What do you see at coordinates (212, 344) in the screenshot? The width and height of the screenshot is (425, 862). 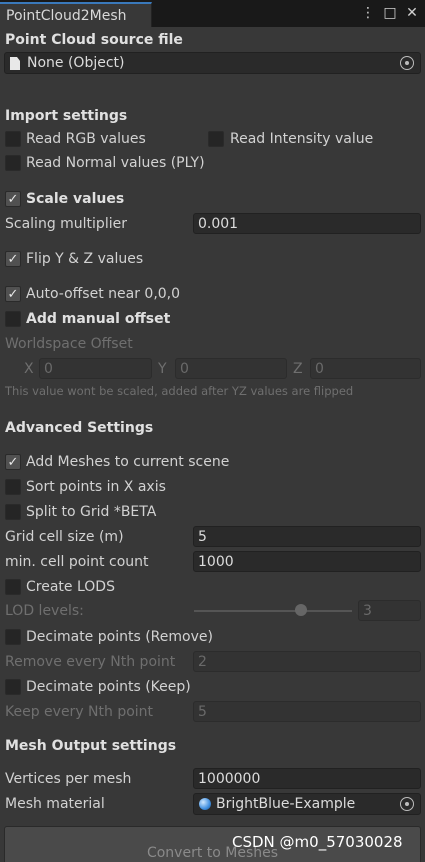 I see `worldspace-offset-row: Worldspace Offset` at bounding box center [212, 344].